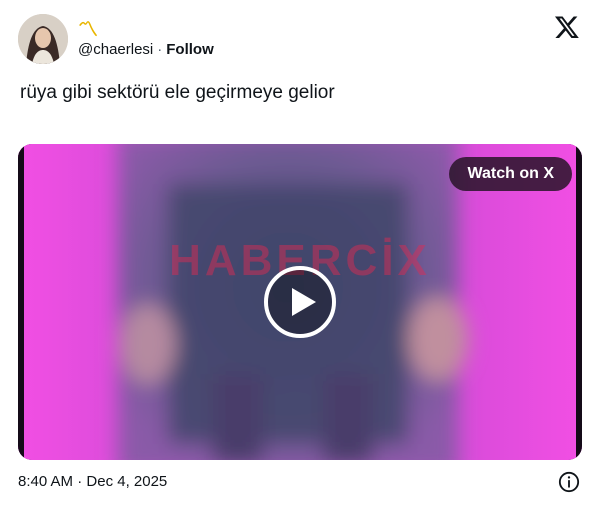  I want to click on time-text: 8:40 AM, so click(46, 481).